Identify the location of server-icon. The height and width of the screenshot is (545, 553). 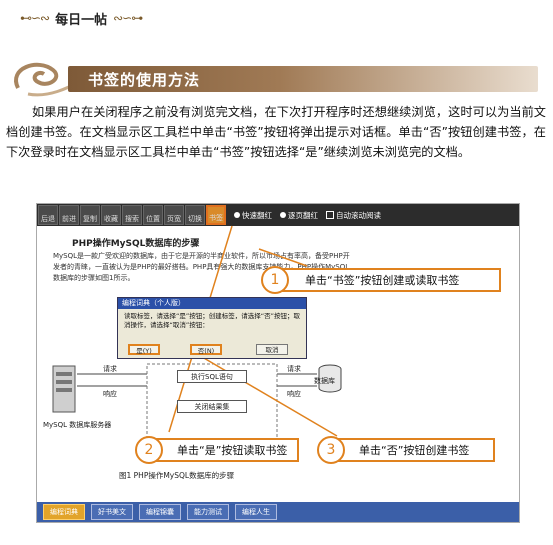
(64, 389).